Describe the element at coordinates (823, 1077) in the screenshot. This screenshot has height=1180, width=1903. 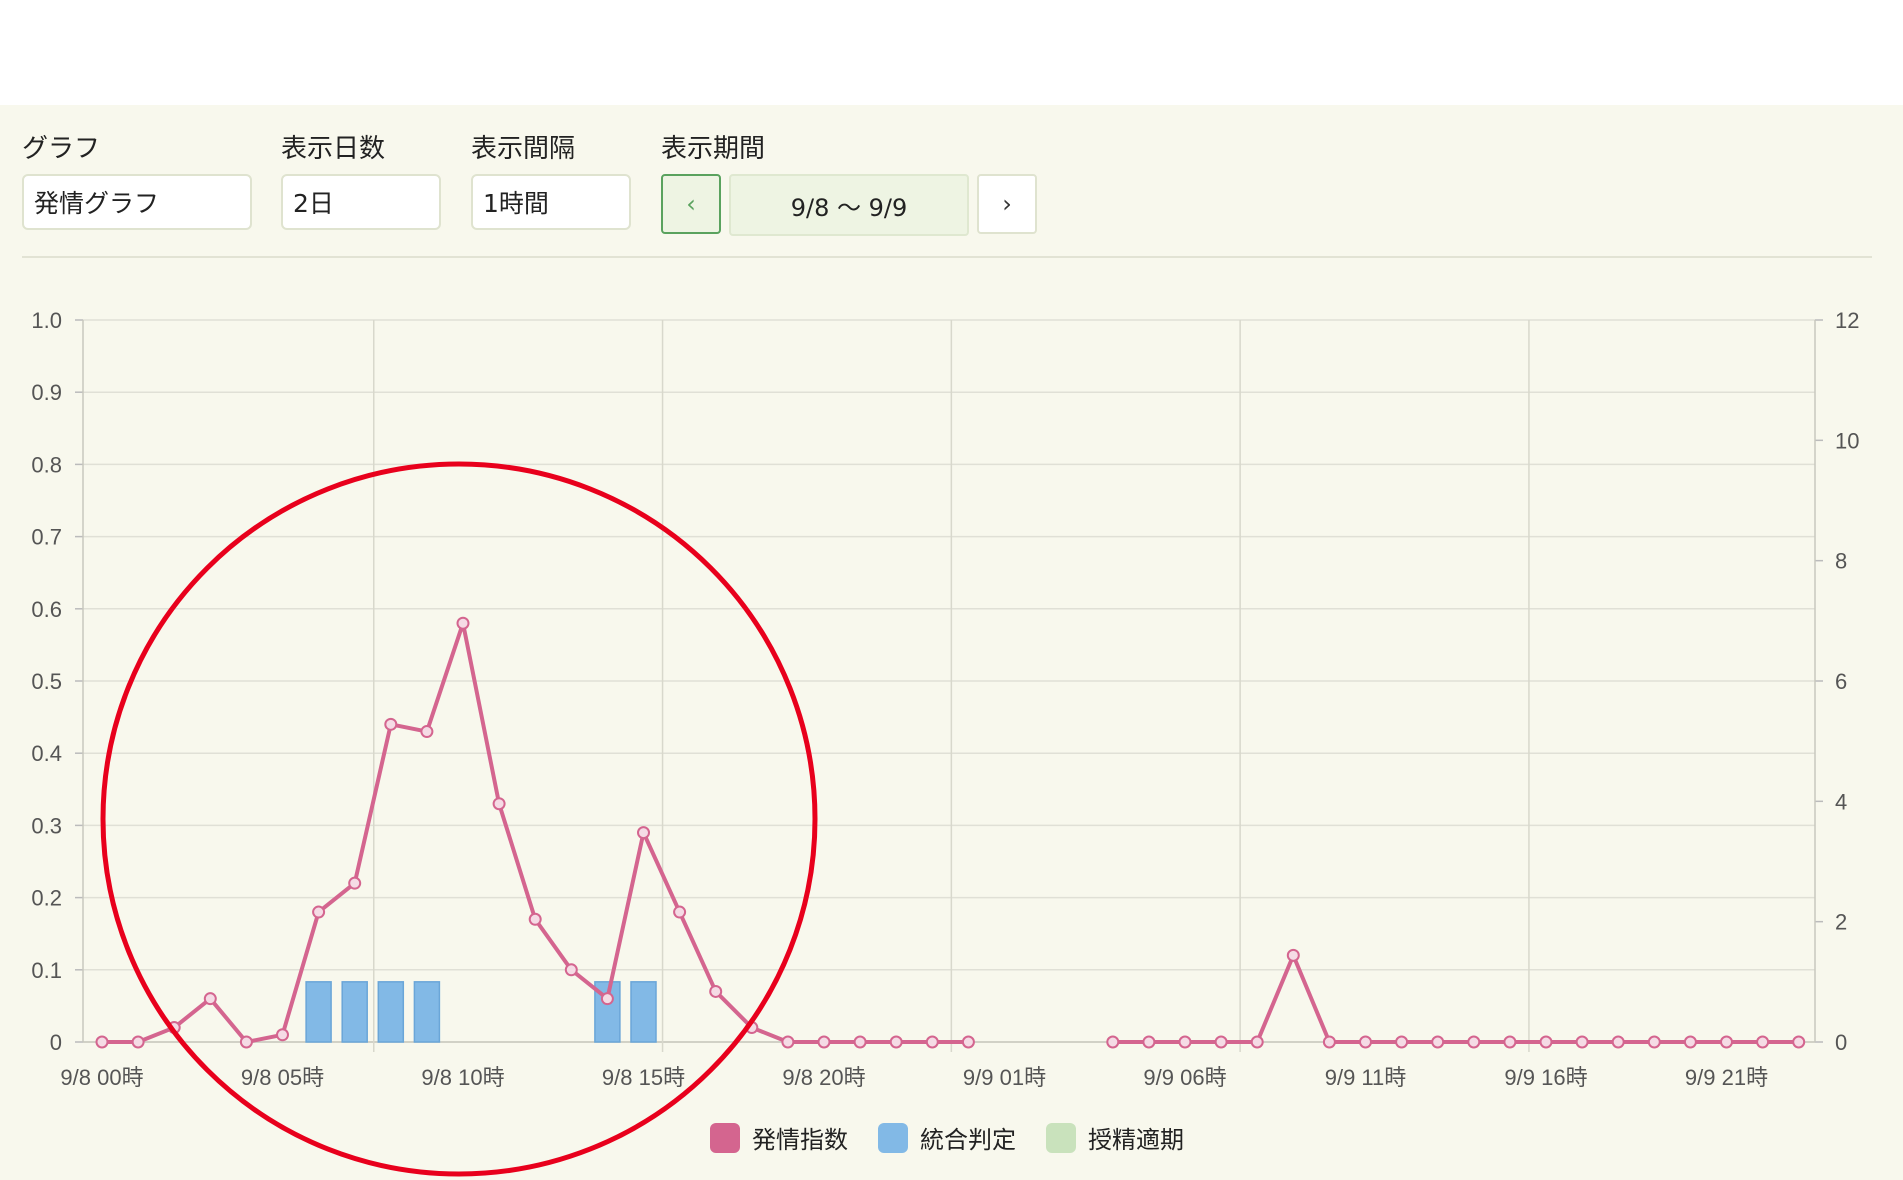
I see `x-tick-label: 9/8 20時` at that location.